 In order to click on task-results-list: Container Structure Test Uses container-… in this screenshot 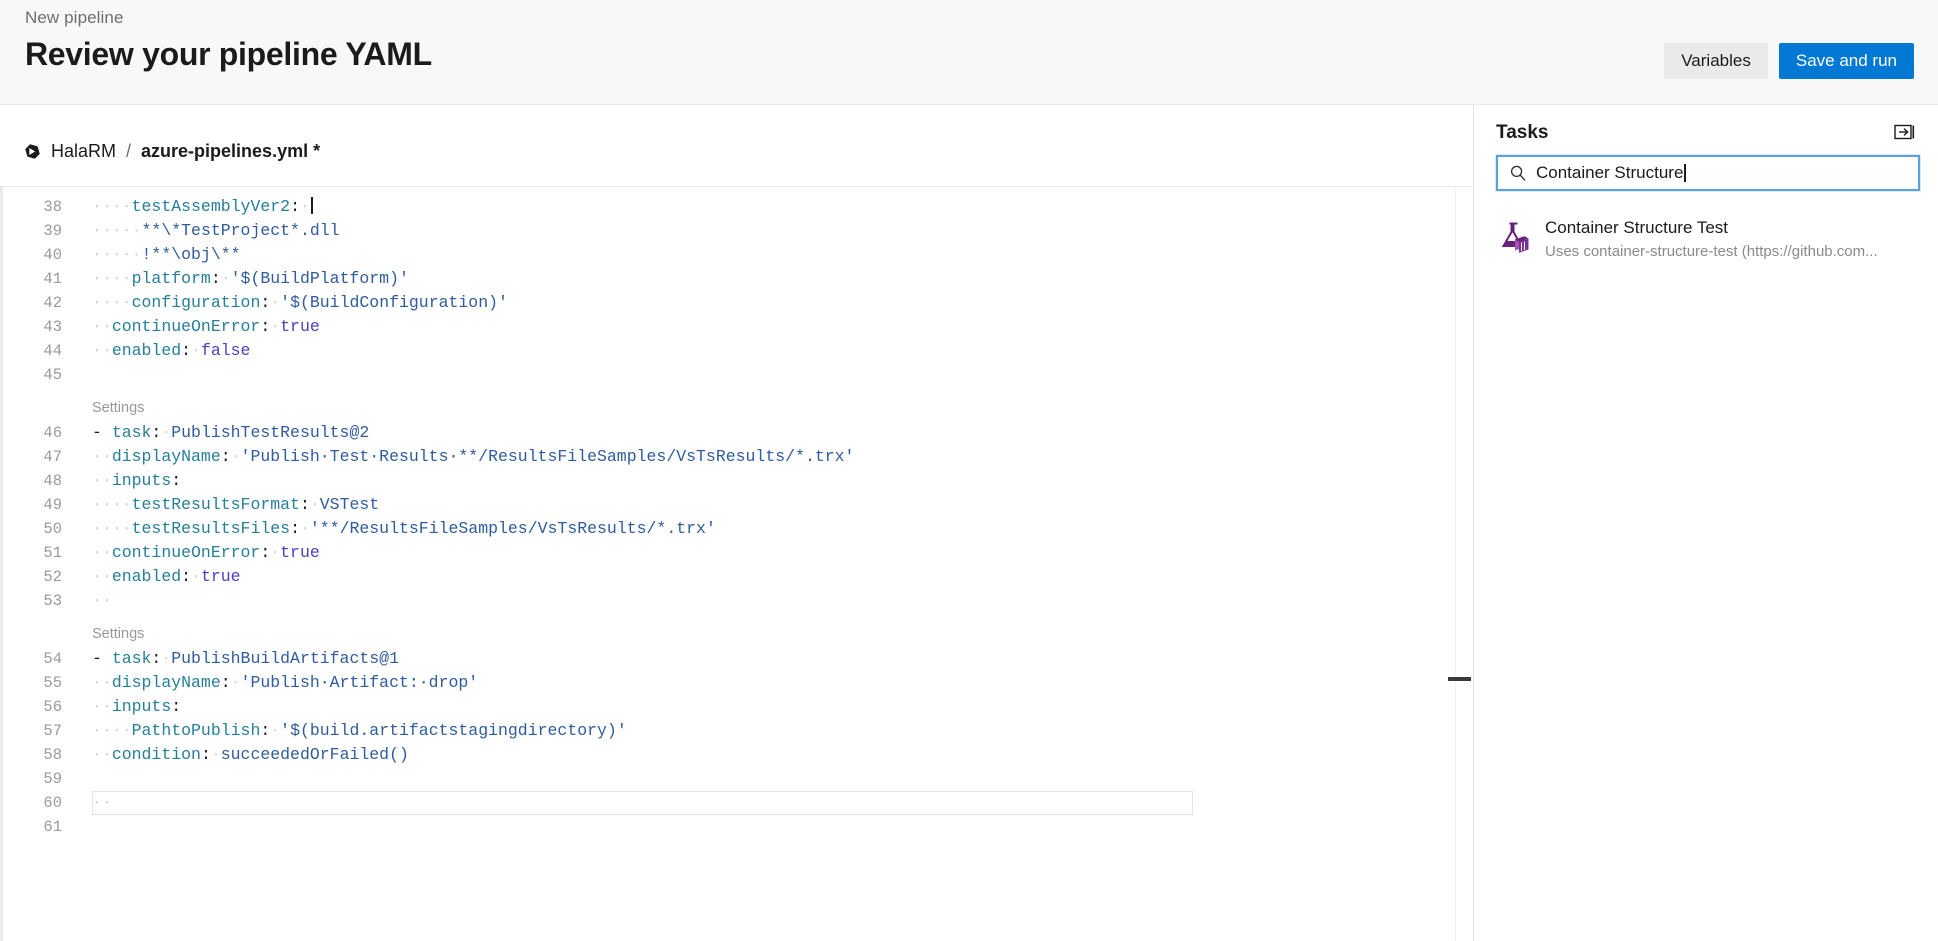, I will do `click(1706, 239)`.